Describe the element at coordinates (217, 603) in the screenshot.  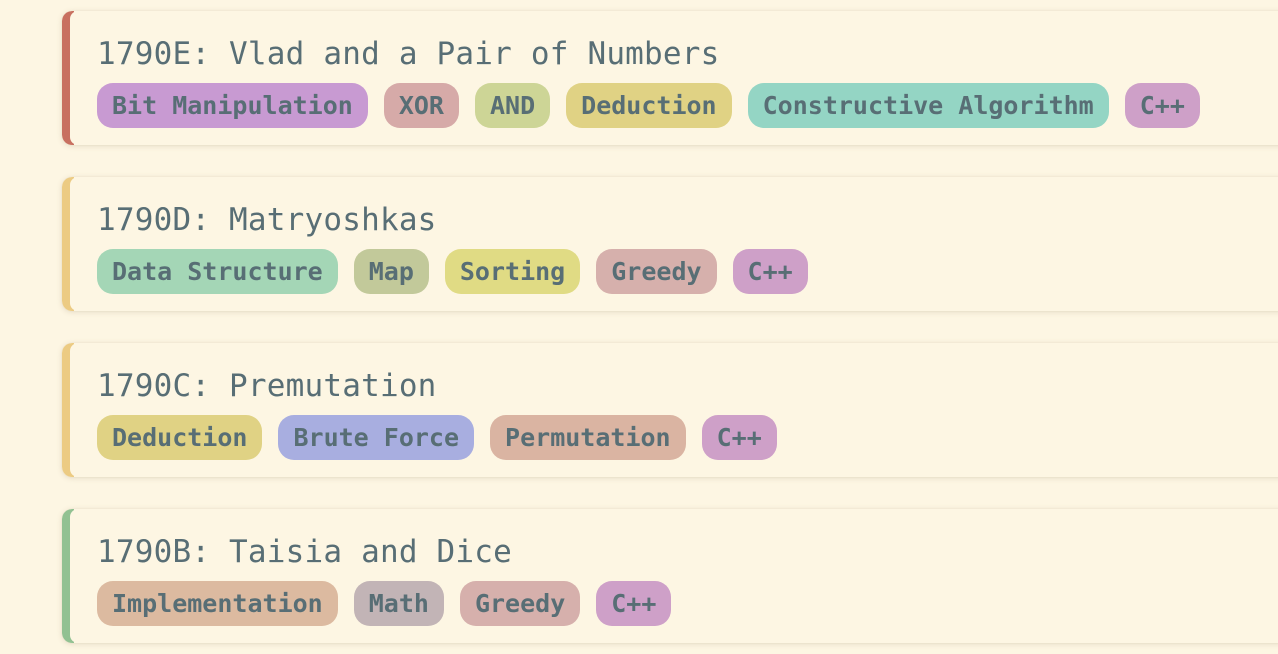
I see `tag-chip: Implementation` at that location.